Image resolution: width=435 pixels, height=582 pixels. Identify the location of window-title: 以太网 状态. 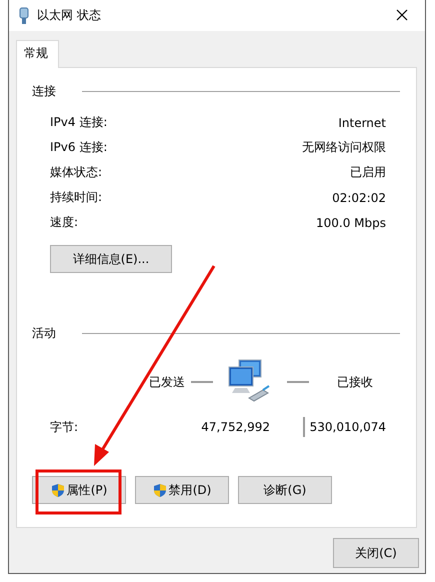
(69, 15).